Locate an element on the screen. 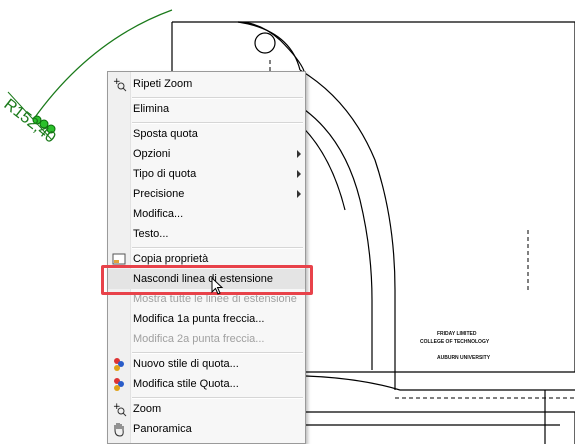 The image size is (575, 444). part-slot is located at coordinates (440, 427).